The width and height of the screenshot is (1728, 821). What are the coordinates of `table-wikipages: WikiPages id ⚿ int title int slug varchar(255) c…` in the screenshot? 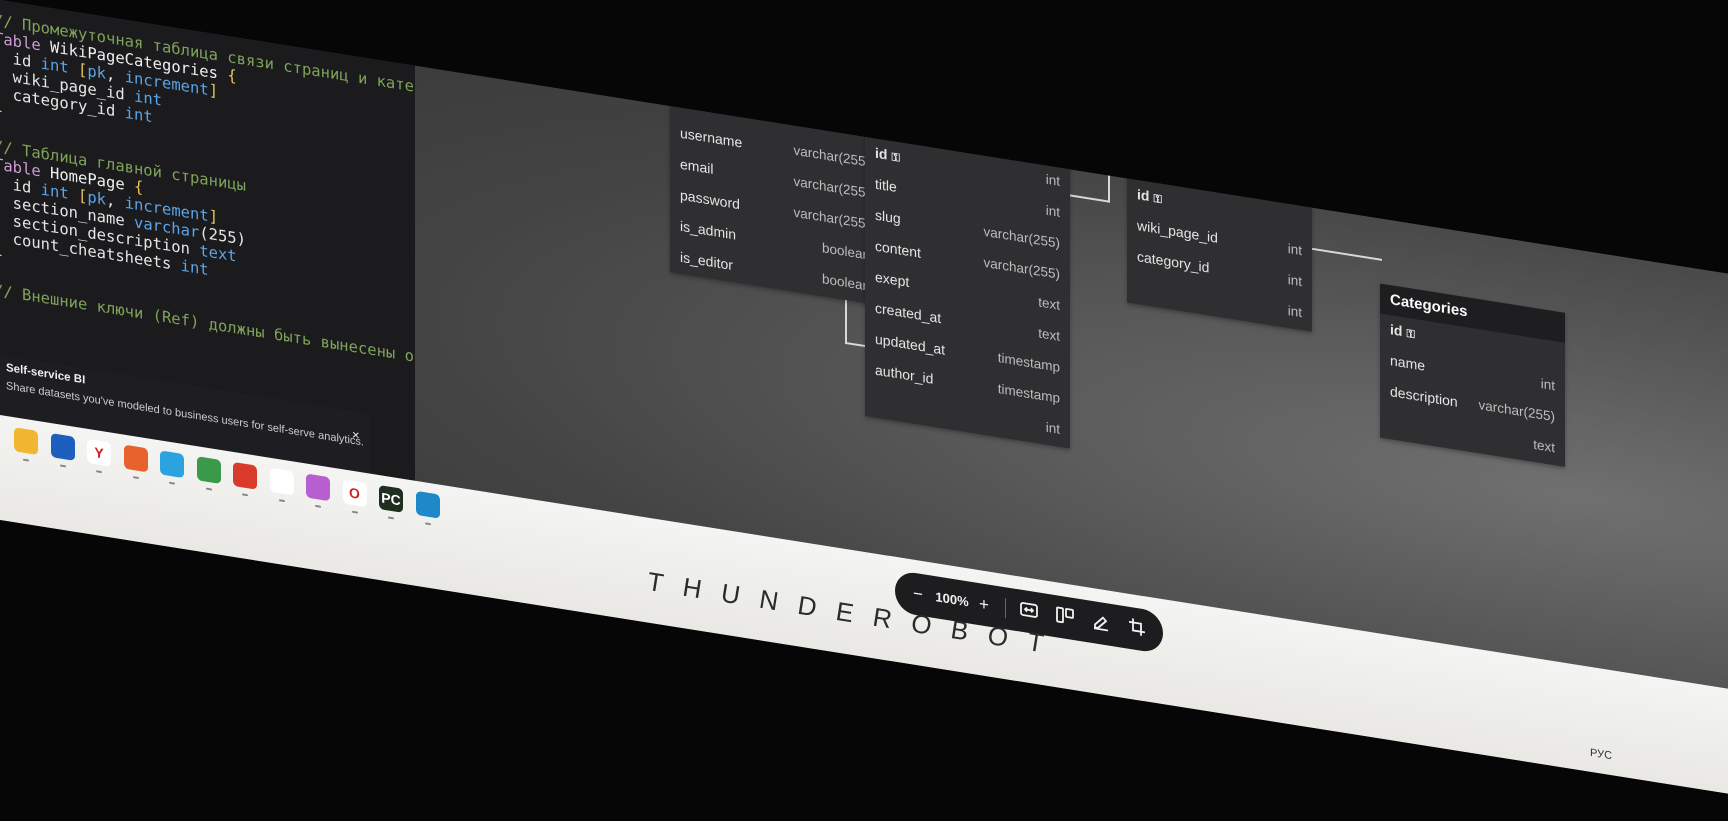 It's located at (967, 278).